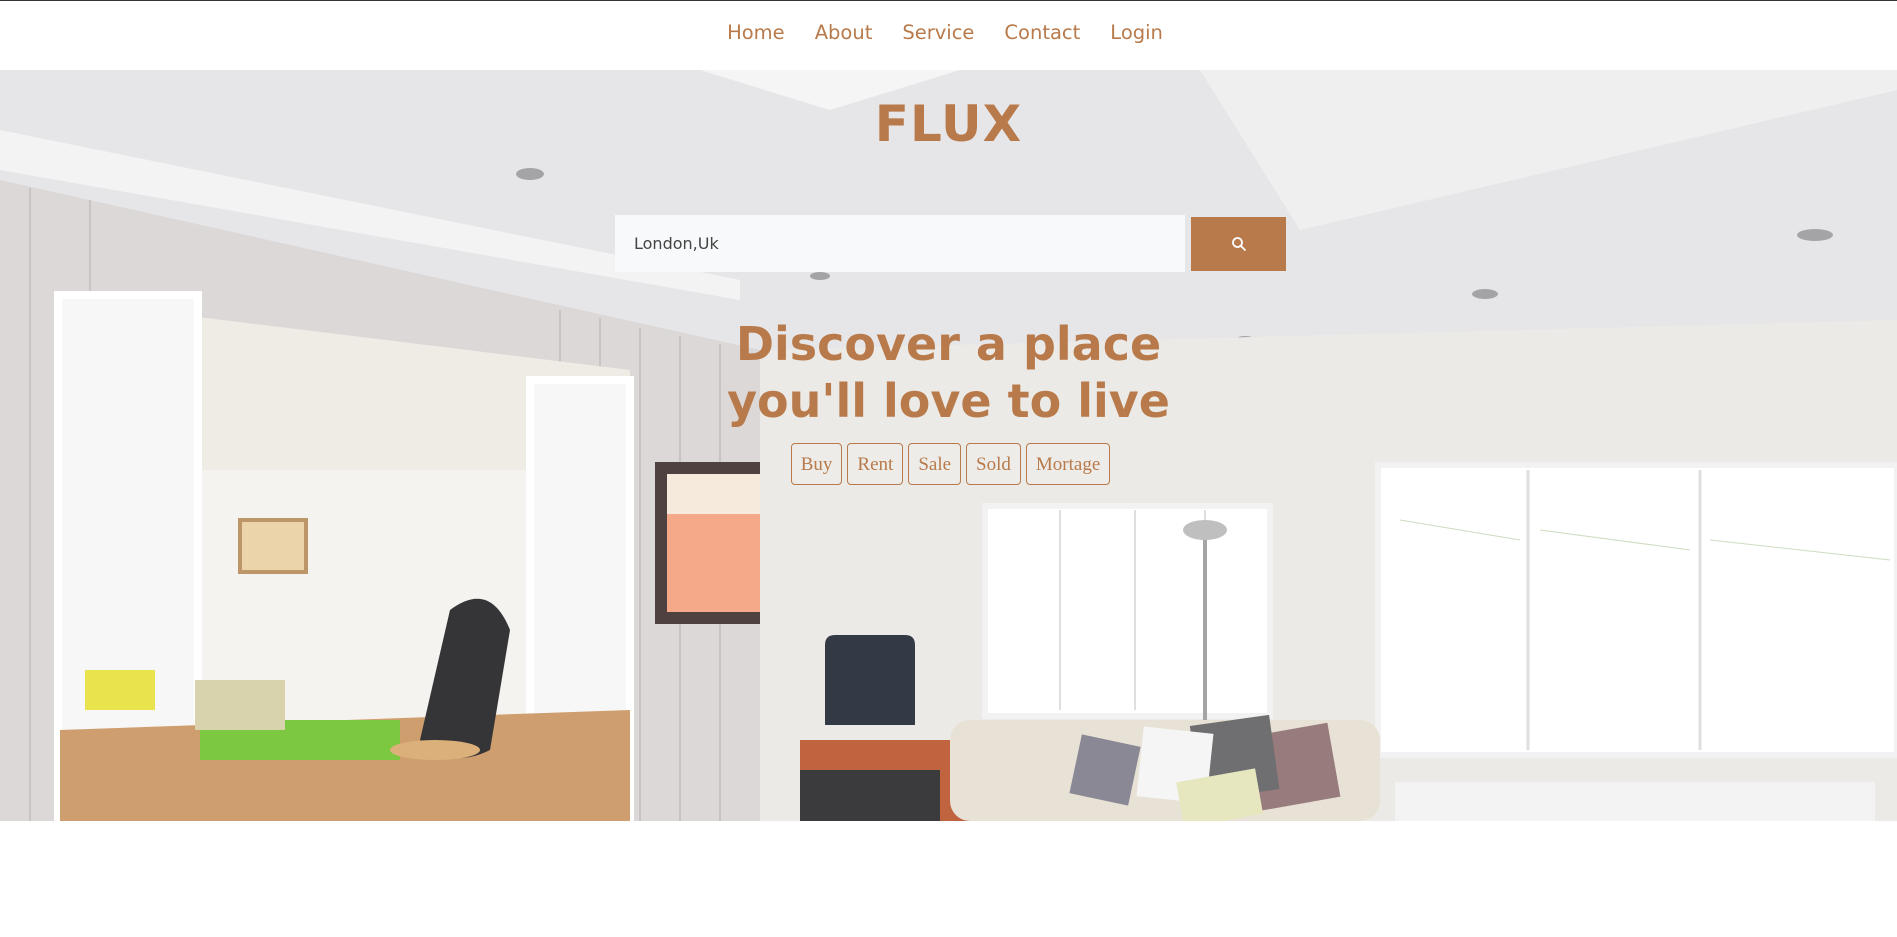 Image resolution: width=1897 pixels, height=937 pixels. What do you see at coordinates (948, 879) in the screenshot?
I see `page-bottom-blank` at bounding box center [948, 879].